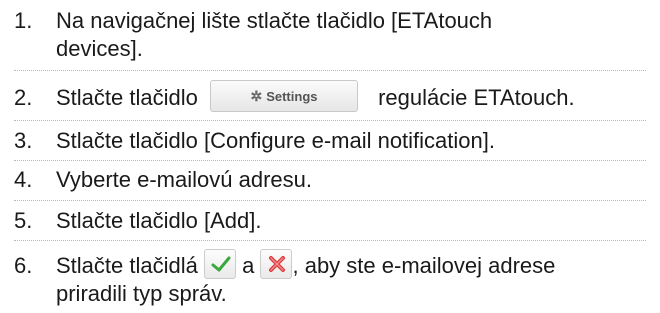 This screenshot has width=660, height=313. Describe the element at coordinates (127, 265) in the screenshot. I see `step-6-text-before: Stlačte tlačidlá` at that location.